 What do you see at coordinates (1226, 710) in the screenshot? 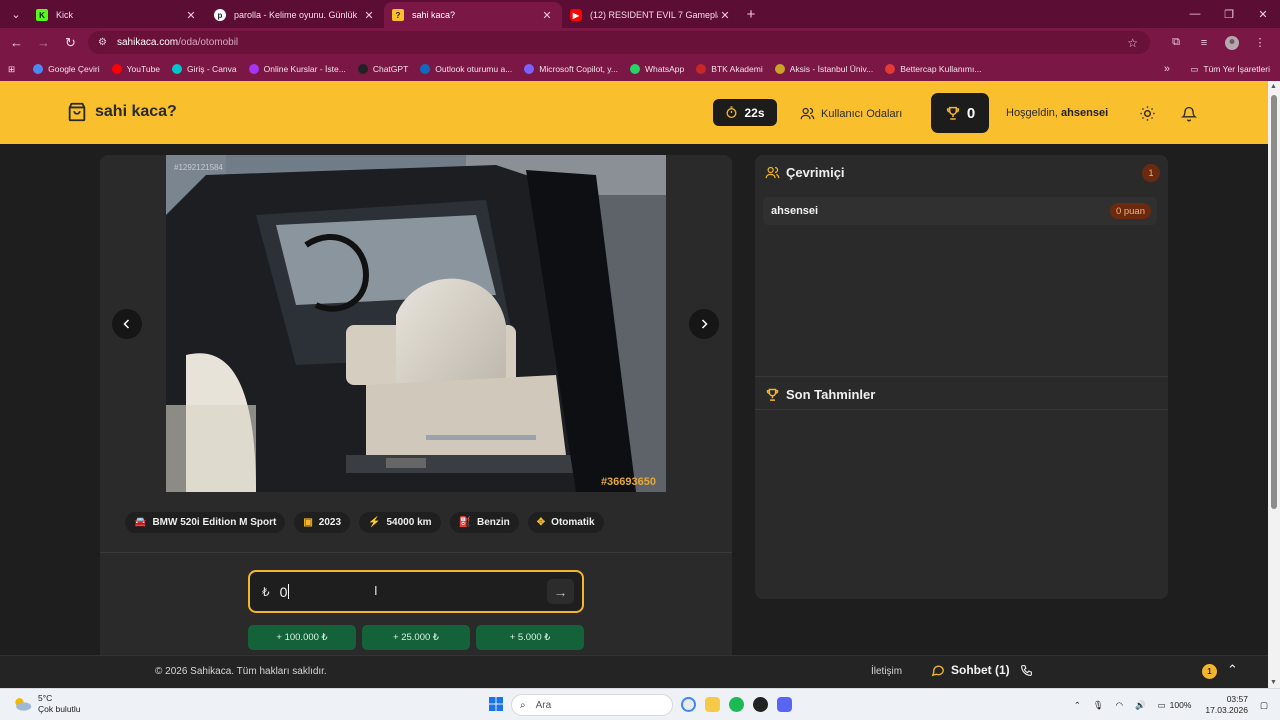
I see `clock-date: 17.03.2026` at bounding box center [1226, 710].